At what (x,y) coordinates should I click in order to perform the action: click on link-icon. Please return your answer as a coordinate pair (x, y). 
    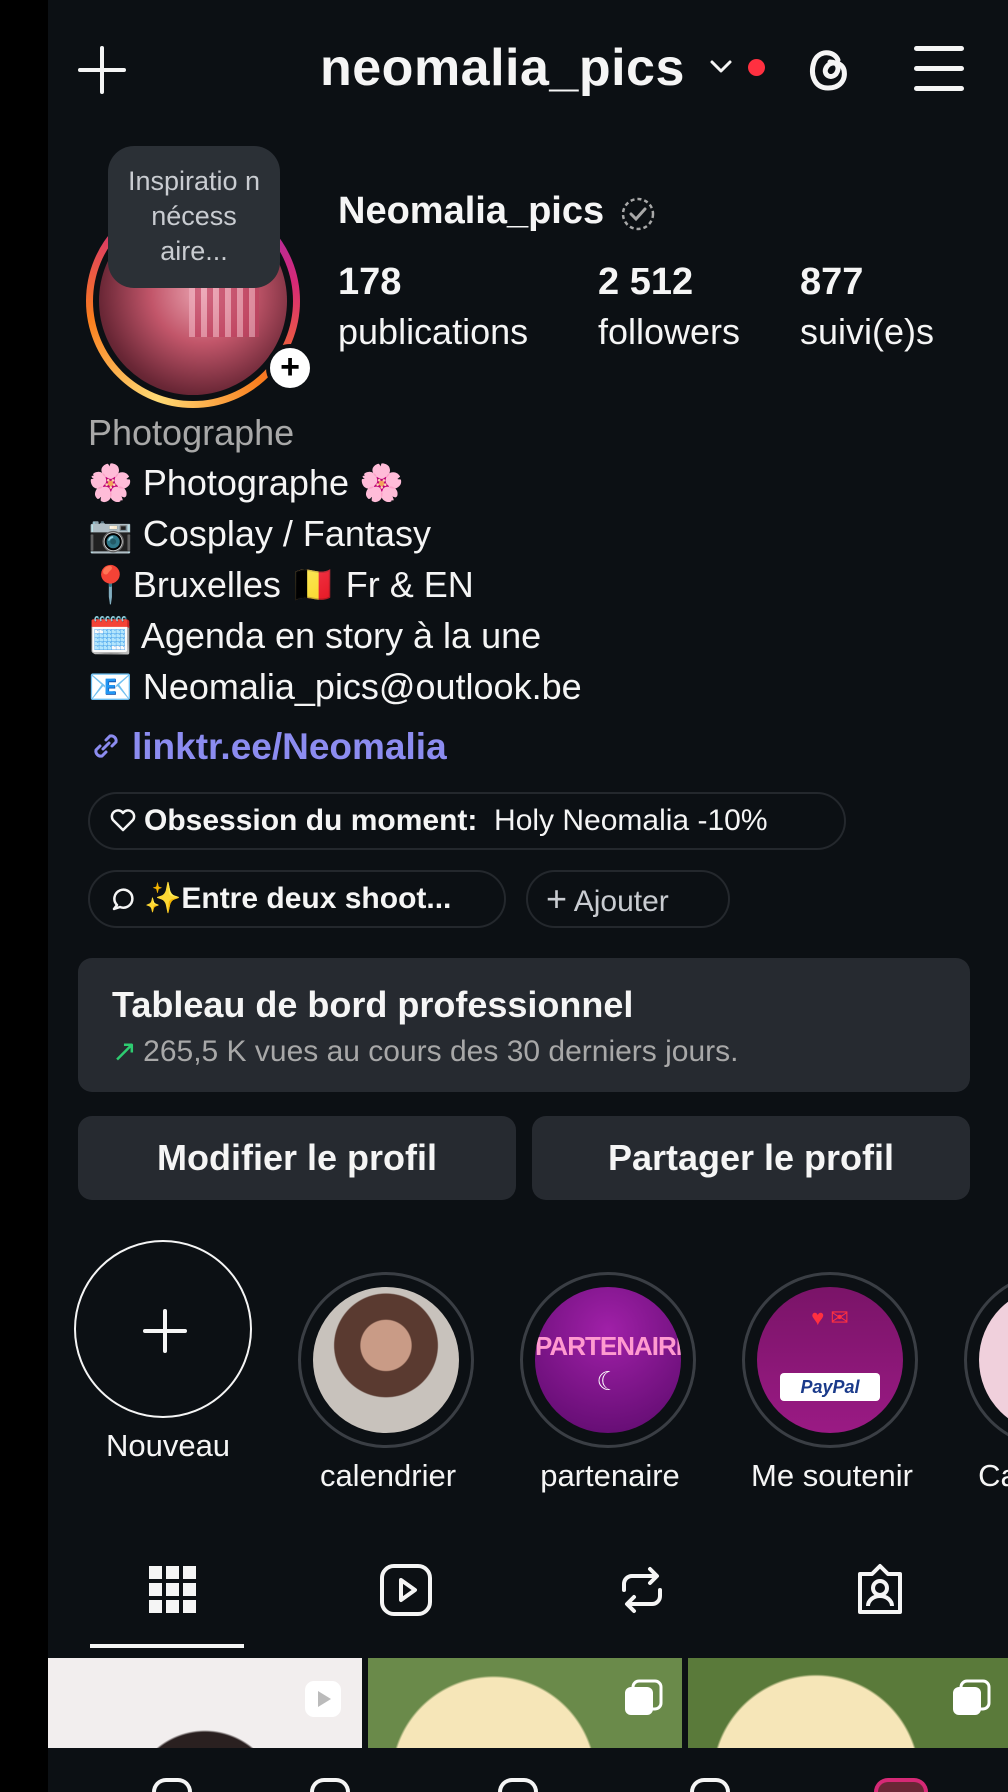
    Looking at the image, I should click on (106, 746).